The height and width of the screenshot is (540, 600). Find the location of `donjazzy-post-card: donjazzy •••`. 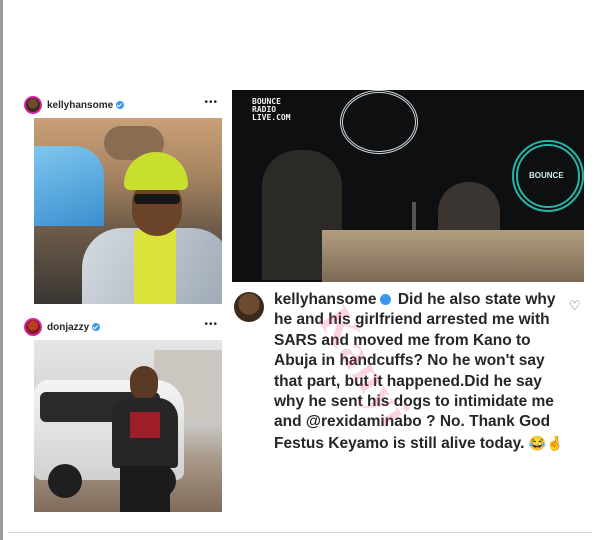

donjazzy-post-card: donjazzy ••• is located at coordinates (122, 414).